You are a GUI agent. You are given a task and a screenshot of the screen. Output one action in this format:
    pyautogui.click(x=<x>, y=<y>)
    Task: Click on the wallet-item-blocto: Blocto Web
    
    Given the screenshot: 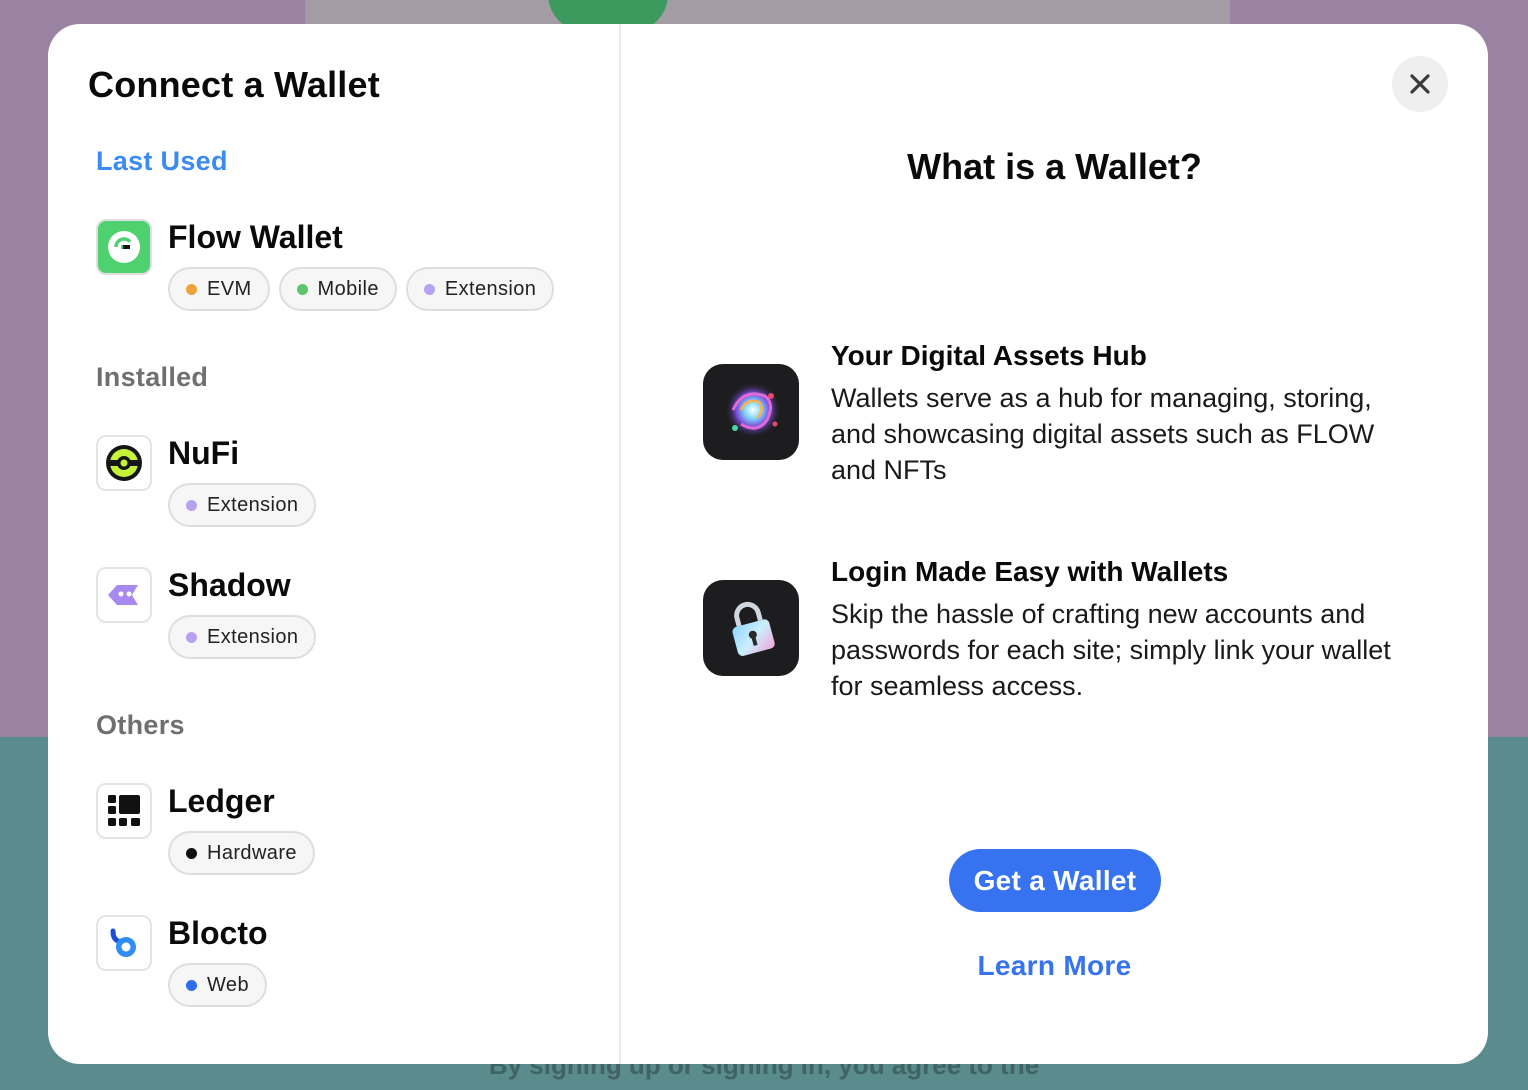 What is the action you would take?
    pyautogui.click(x=182, y=961)
    